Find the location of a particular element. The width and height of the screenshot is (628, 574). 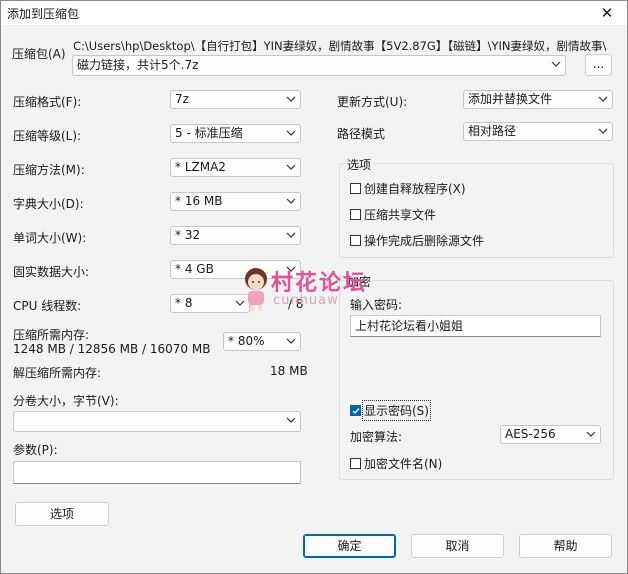

mem-combo: * 80% is located at coordinates (262, 341).